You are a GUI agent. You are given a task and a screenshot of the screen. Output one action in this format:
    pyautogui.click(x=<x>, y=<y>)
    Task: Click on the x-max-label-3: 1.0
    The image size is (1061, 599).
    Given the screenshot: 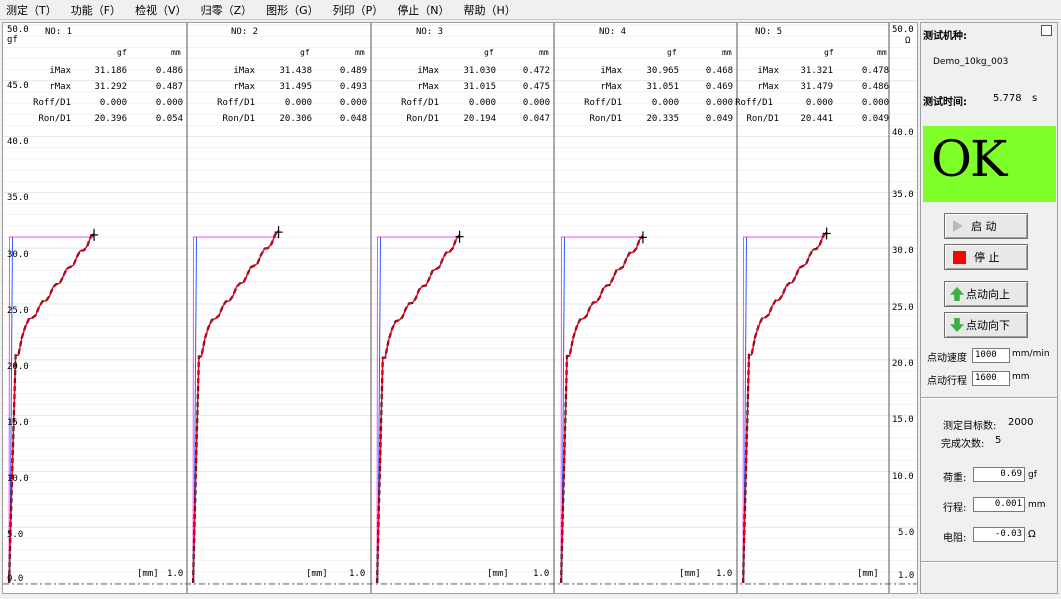 What is the action you would take?
    pyautogui.click(x=541, y=574)
    